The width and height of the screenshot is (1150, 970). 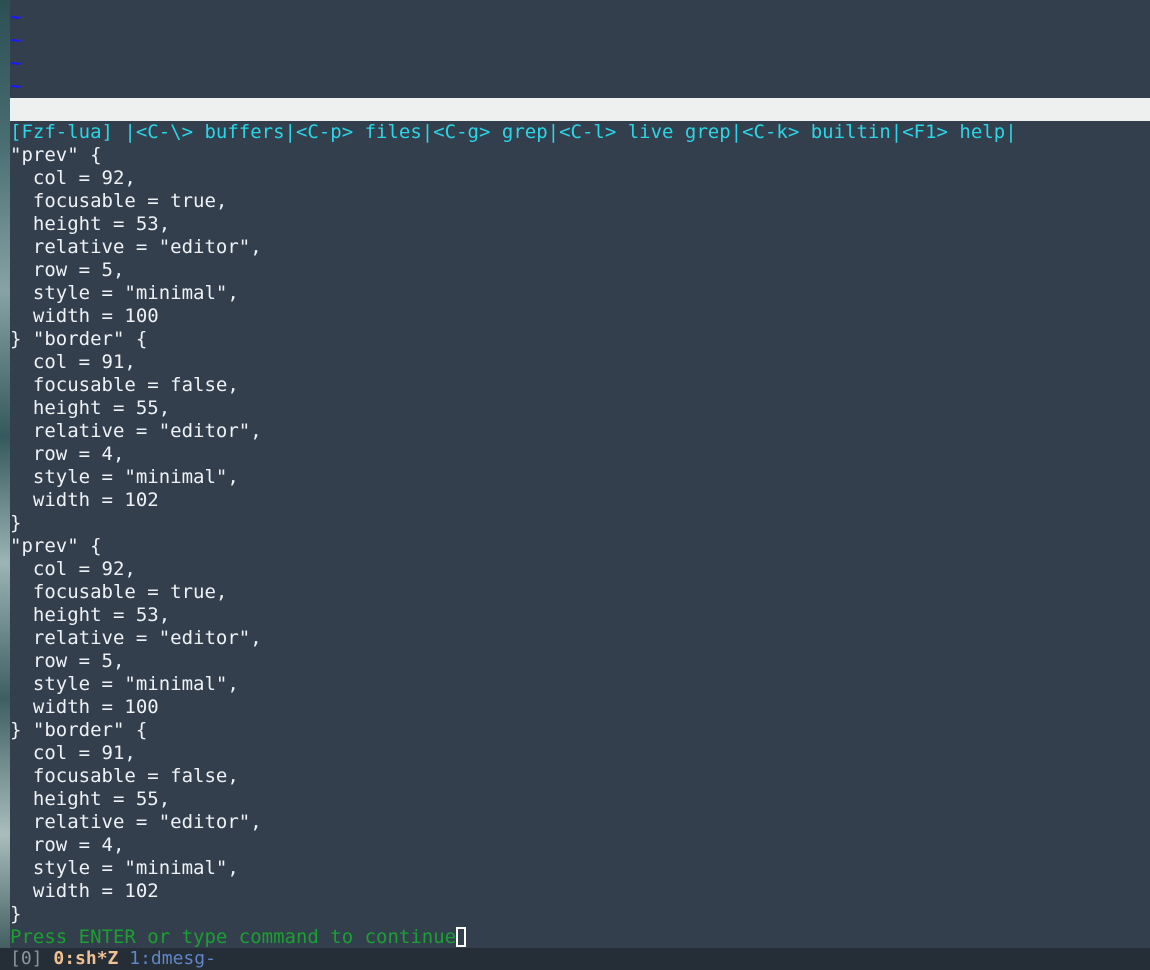 I want to click on text-cursor, so click(x=461, y=937).